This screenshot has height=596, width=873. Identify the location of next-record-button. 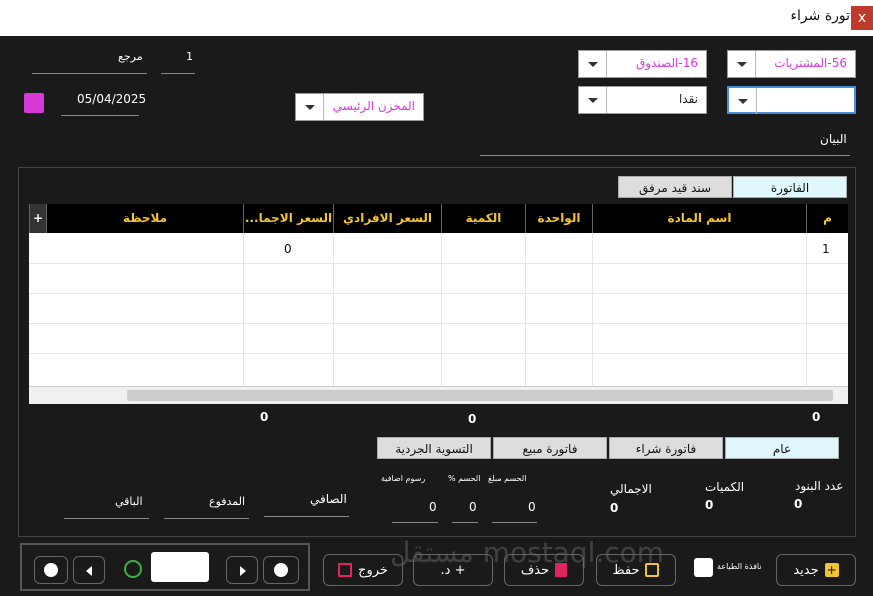
(242, 570).